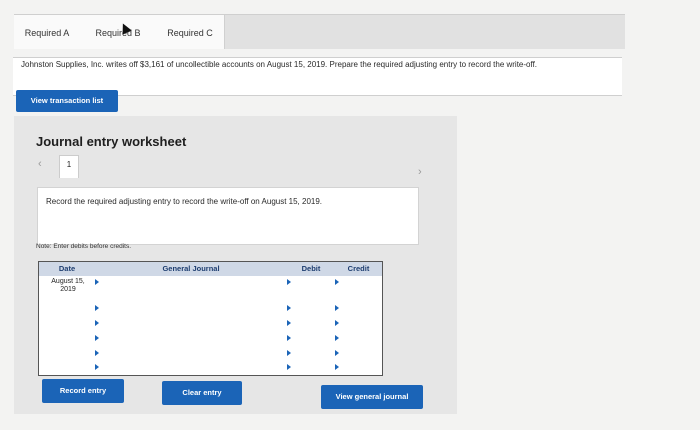  I want to click on page-number-tab: 1, so click(69, 166).